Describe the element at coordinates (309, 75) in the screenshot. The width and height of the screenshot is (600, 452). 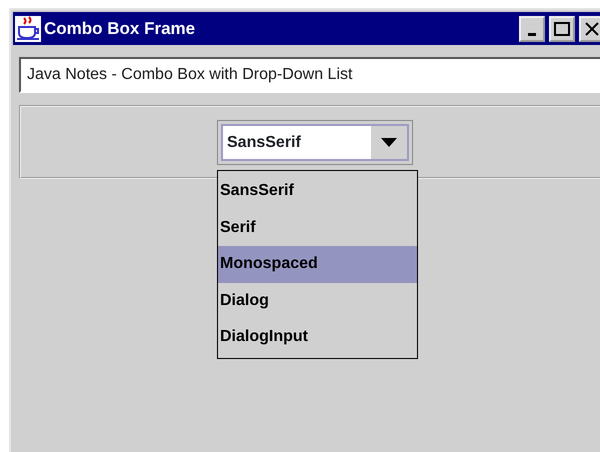
I see `text-field: Java Notes - Combo Box with Drop-Down List` at that location.